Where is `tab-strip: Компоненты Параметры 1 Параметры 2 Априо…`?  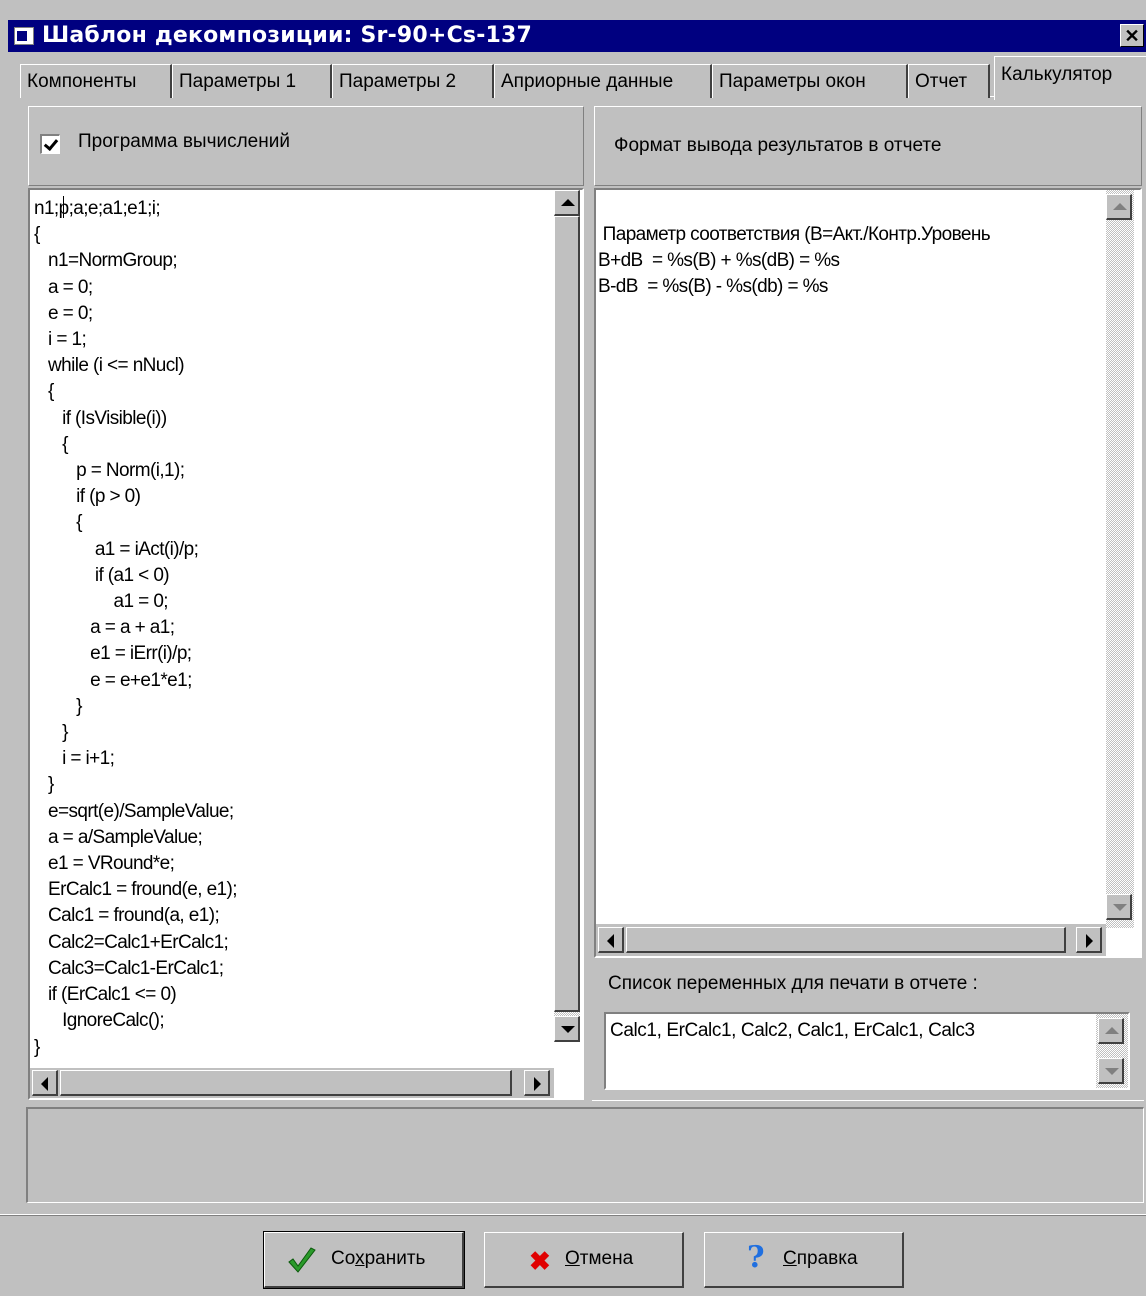 tab-strip: Компоненты Параметры 1 Параметры 2 Априо… is located at coordinates (583, 78).